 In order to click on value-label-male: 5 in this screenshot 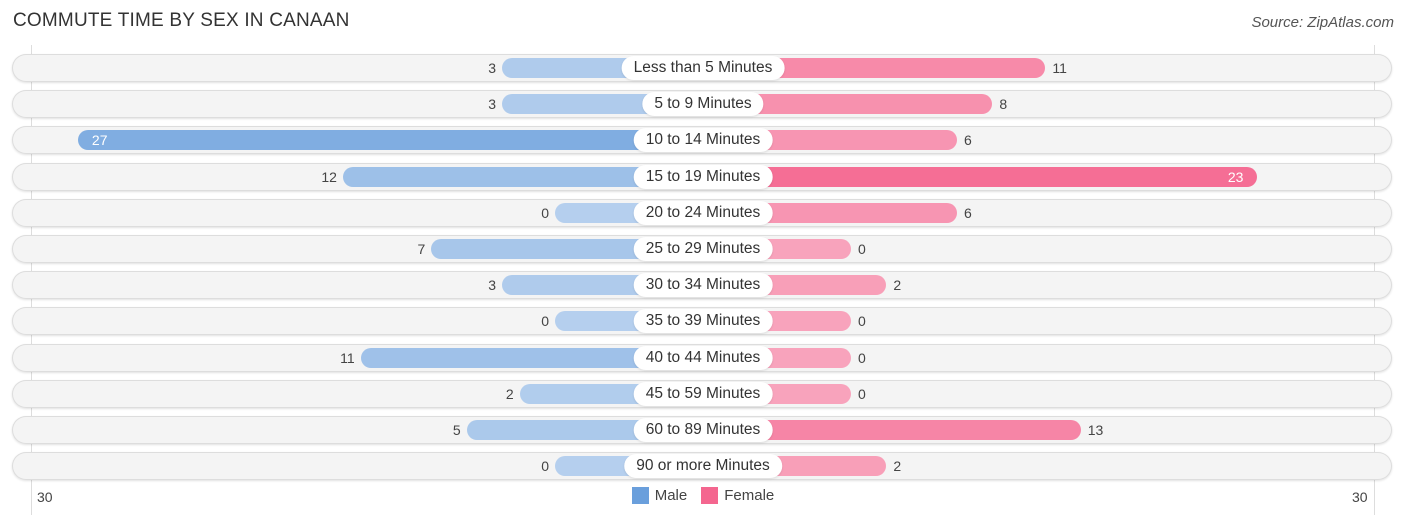, I will do `click(456, 430)`.